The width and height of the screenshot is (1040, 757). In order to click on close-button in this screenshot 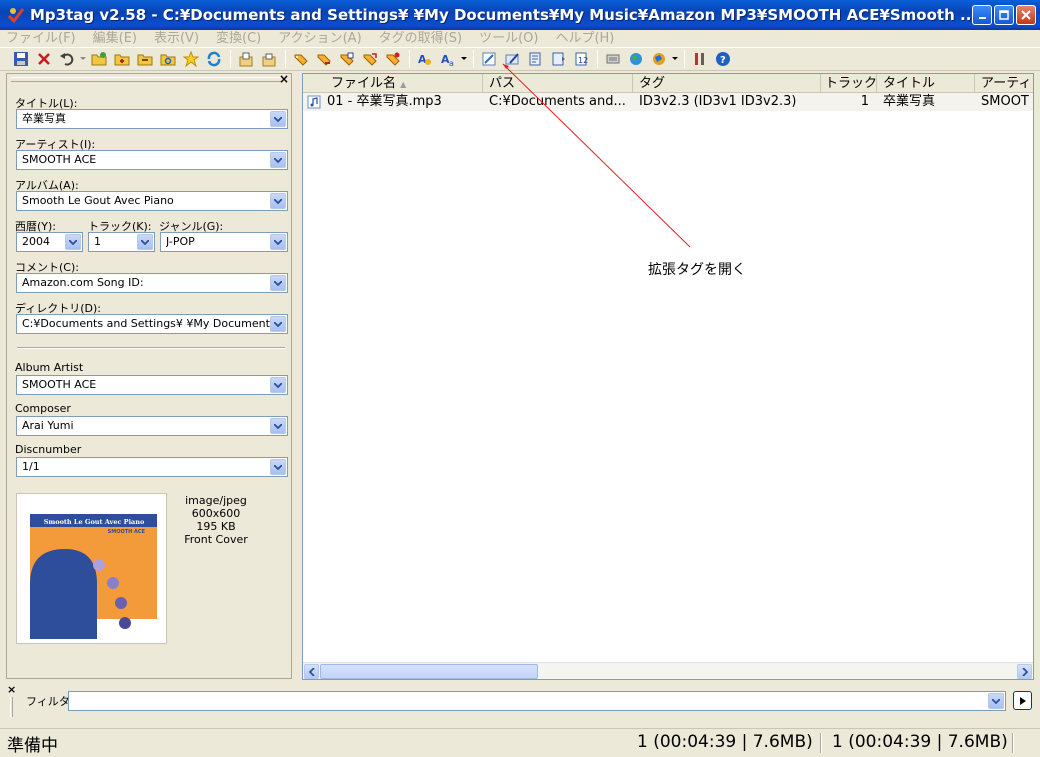, I will do `click(1026, 15)`.